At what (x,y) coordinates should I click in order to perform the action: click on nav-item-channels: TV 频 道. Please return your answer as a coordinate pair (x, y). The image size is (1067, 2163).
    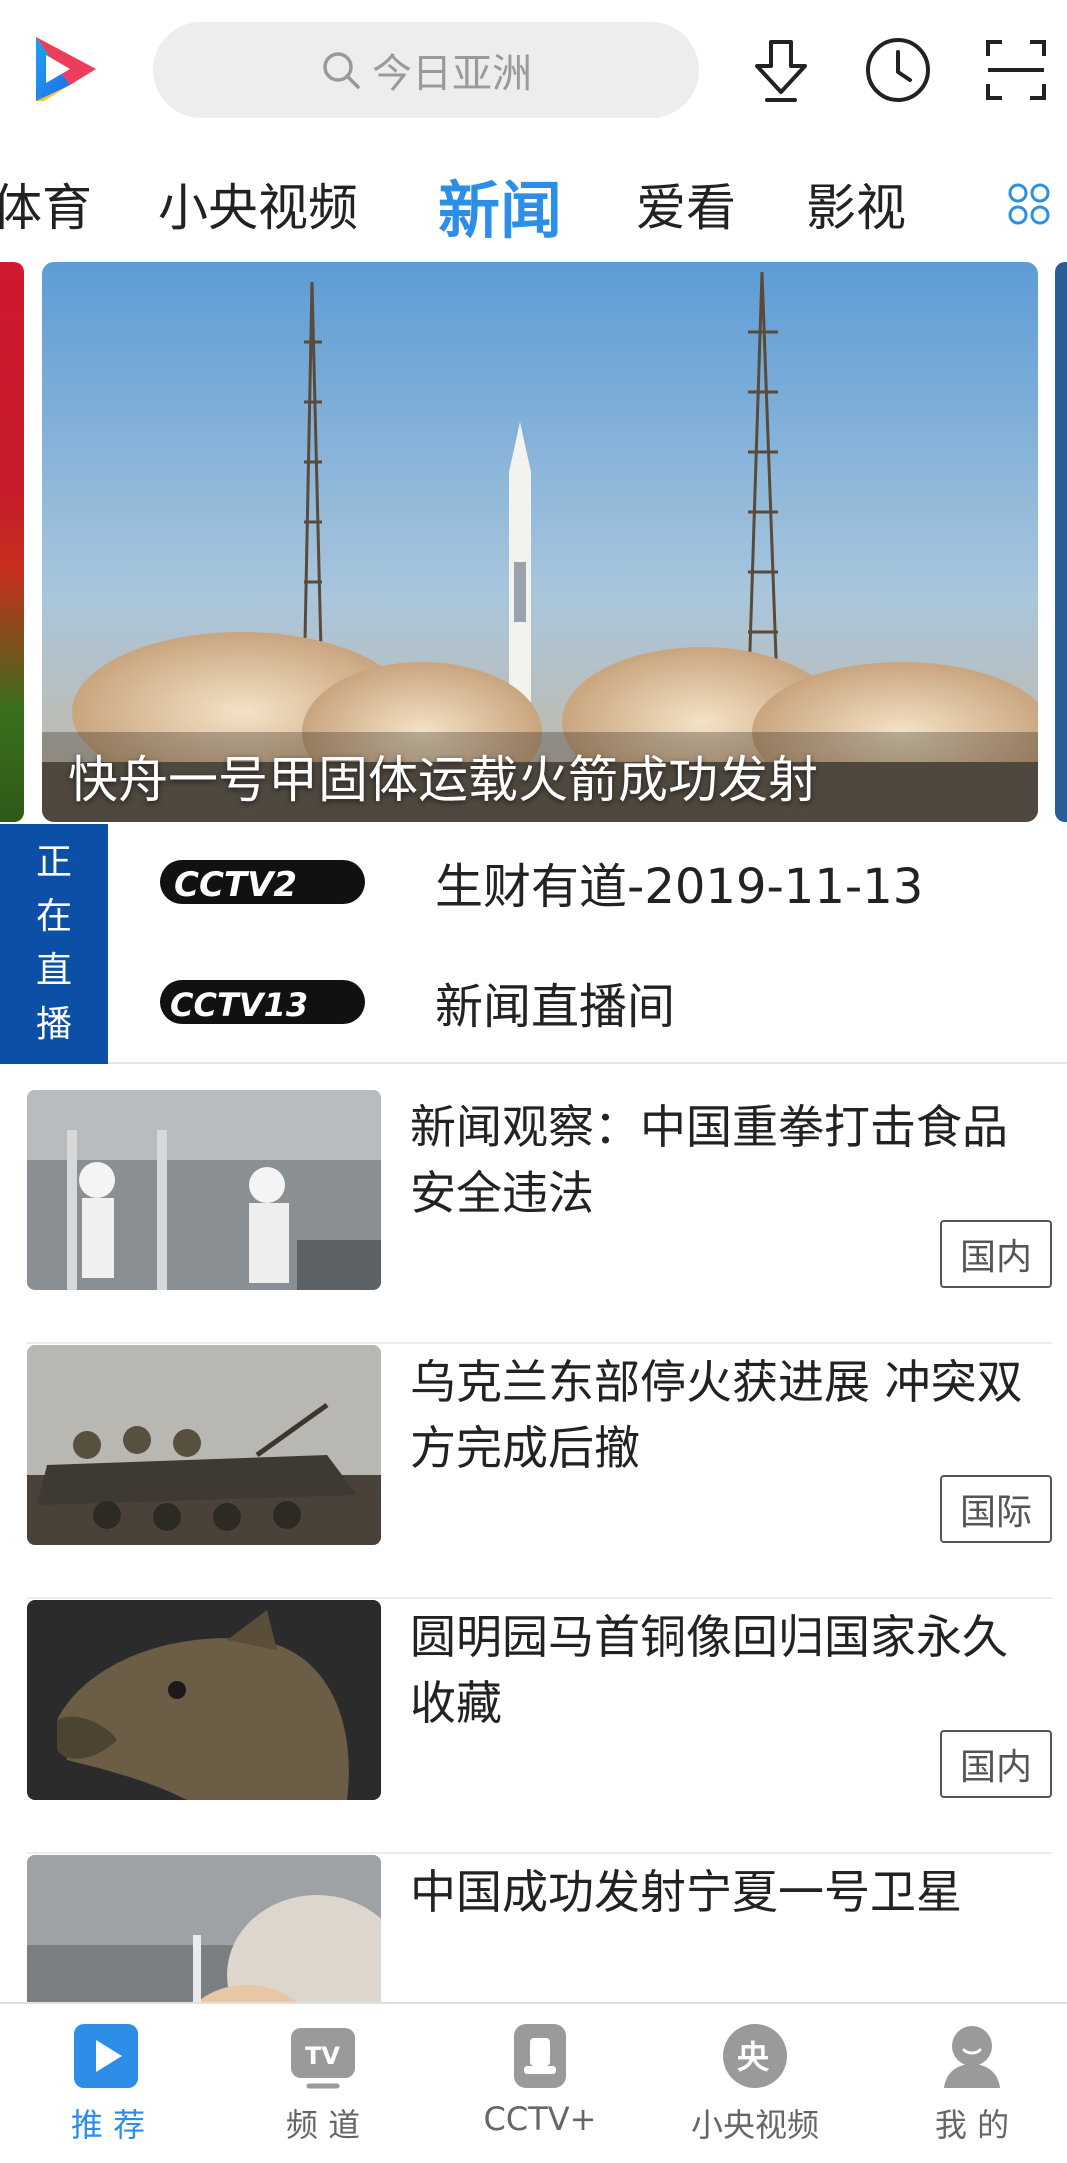
    Looking at the image, I should click on (323, 2082).